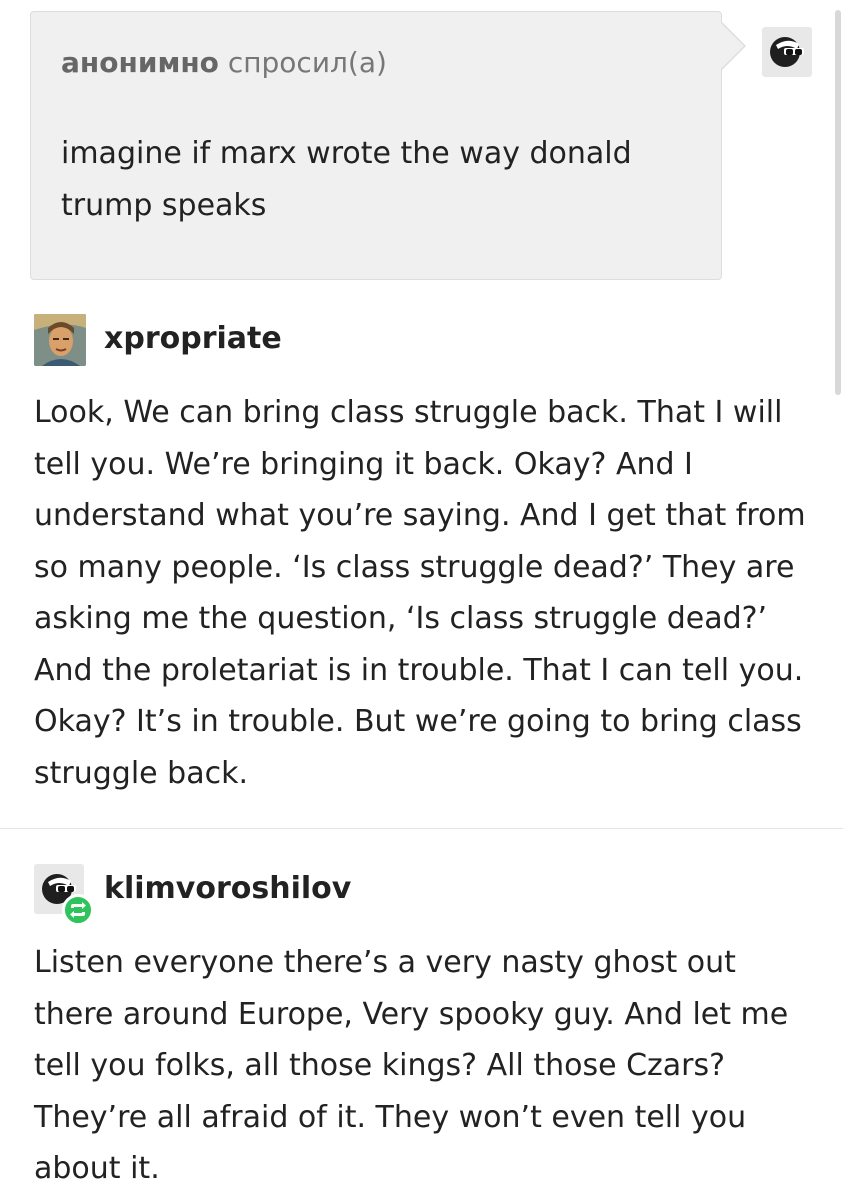  I want to click on sunglasses-face-icon, so click(787, 52).